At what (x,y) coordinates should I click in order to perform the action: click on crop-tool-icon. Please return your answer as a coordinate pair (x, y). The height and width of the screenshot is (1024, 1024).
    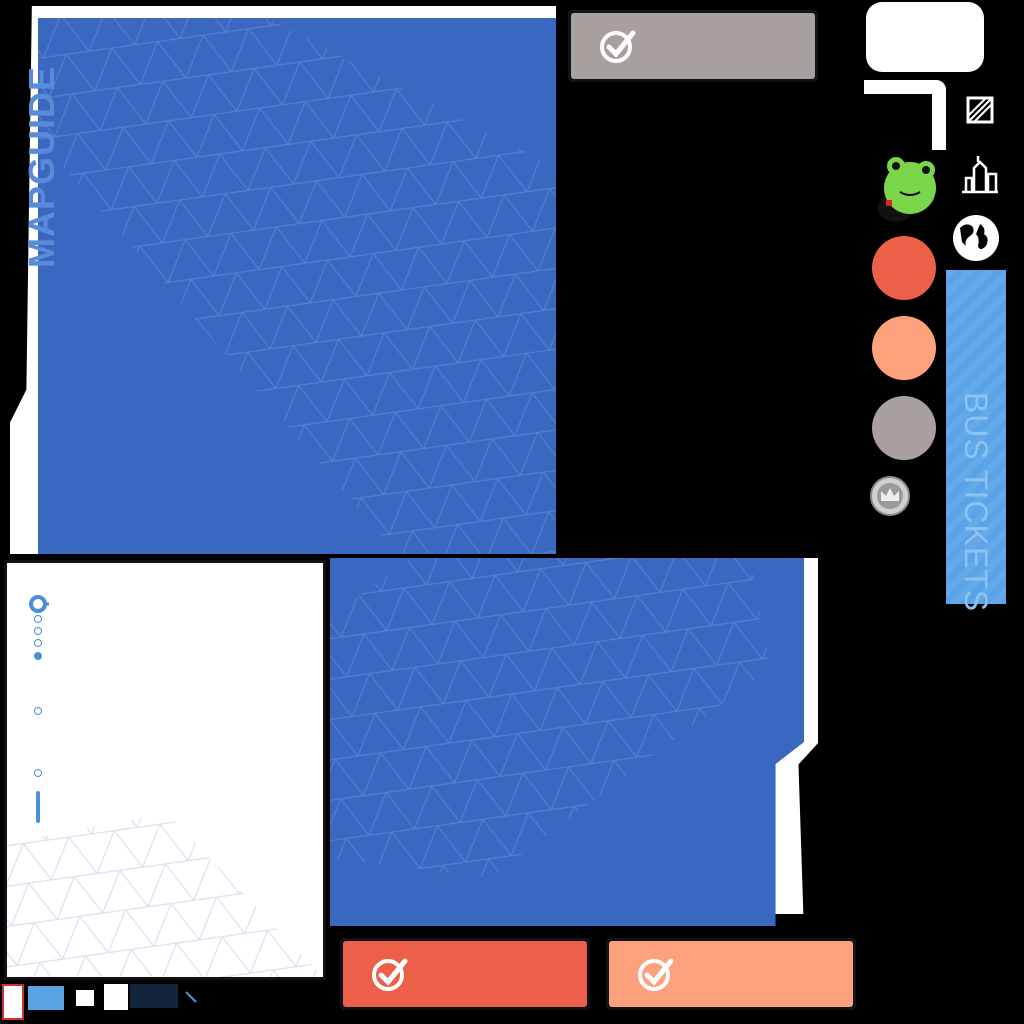
    Looking at the image, I should click on (980, 110).